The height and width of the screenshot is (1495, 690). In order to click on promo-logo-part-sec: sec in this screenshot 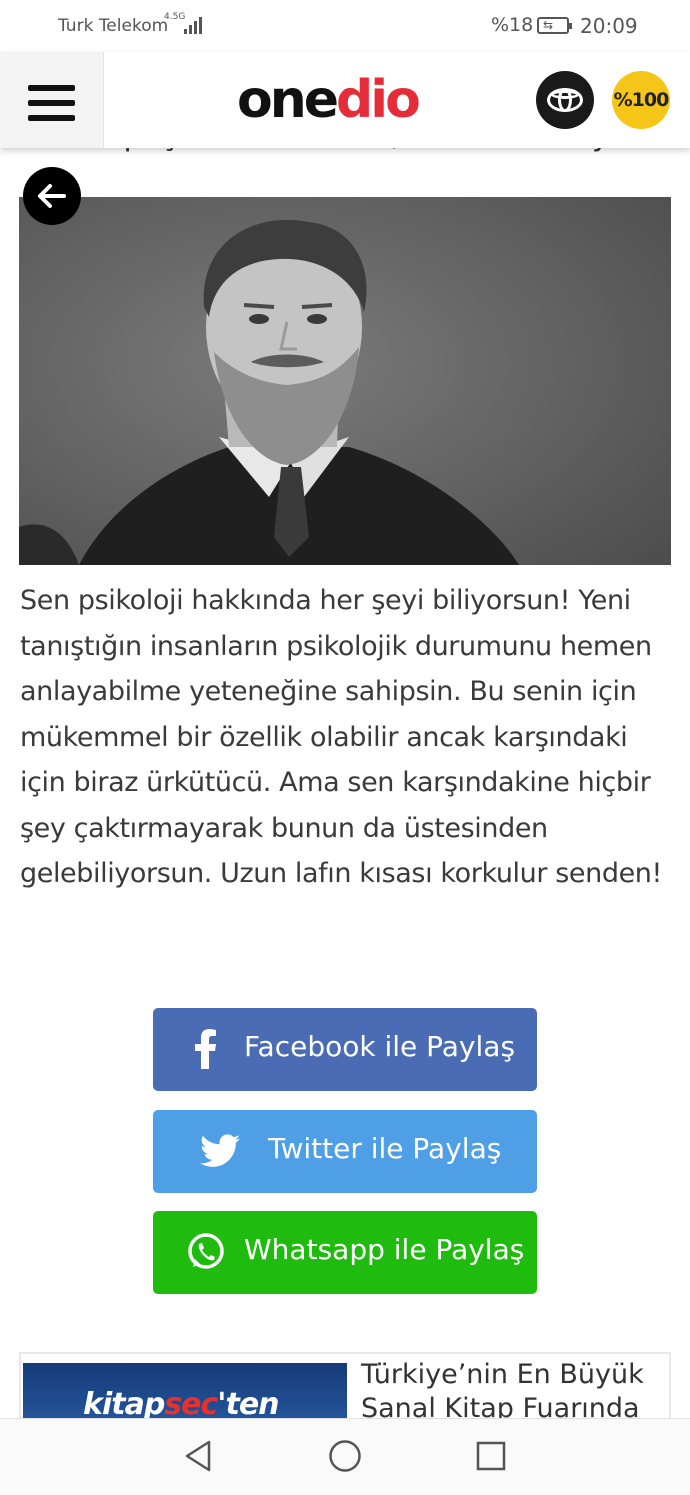, I will do `click(191, 1404)`.